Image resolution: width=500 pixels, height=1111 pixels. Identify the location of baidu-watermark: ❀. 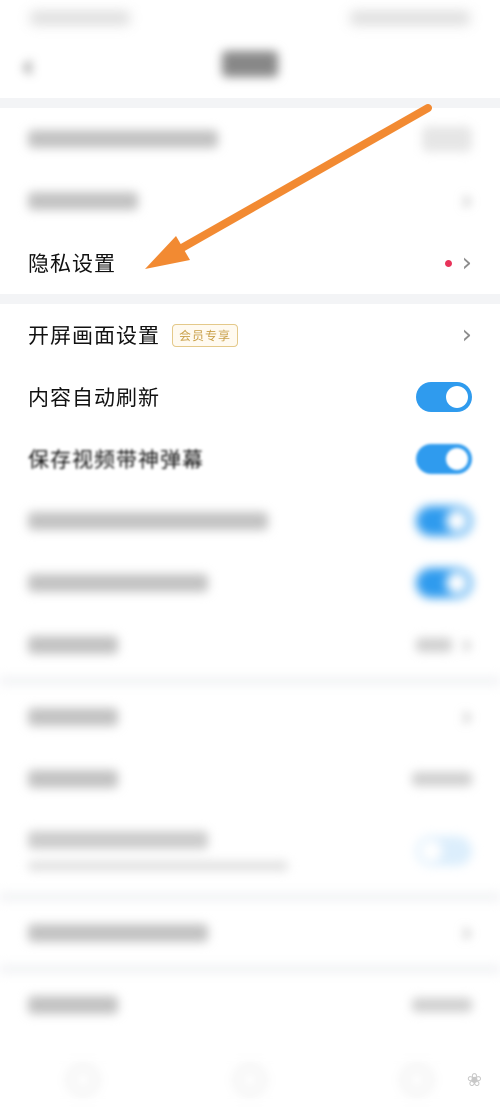
(474, 1080).